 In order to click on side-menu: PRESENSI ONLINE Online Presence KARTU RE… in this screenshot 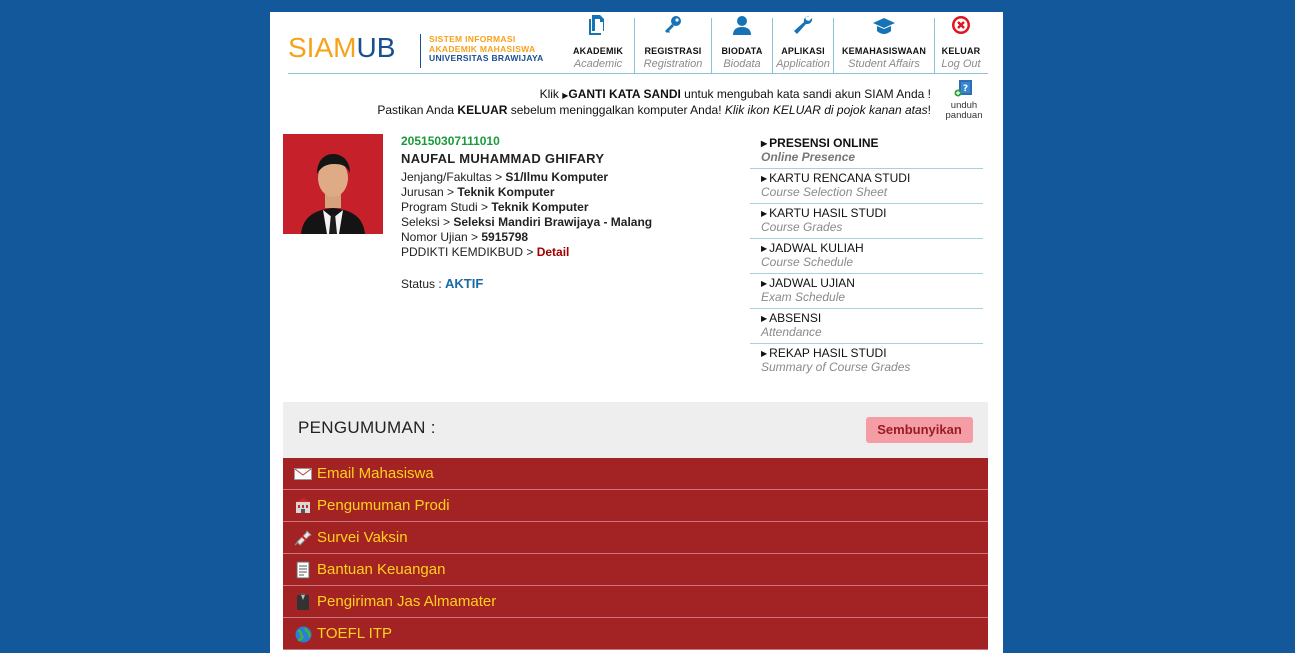, I will do `click(866, 256)`.